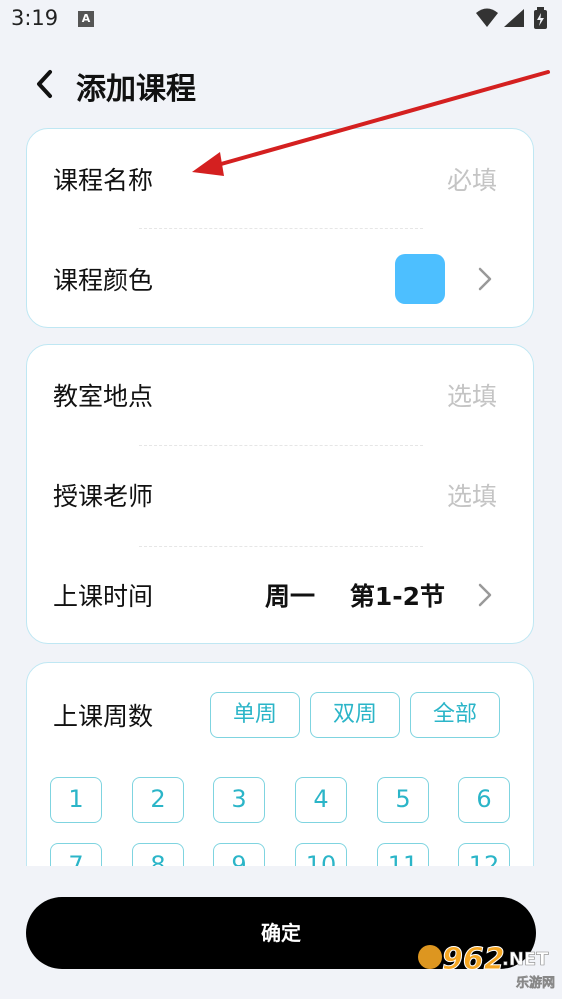 This screenshot has height=999, width=562. I want to click on week-button: 2, so click(158, 800).